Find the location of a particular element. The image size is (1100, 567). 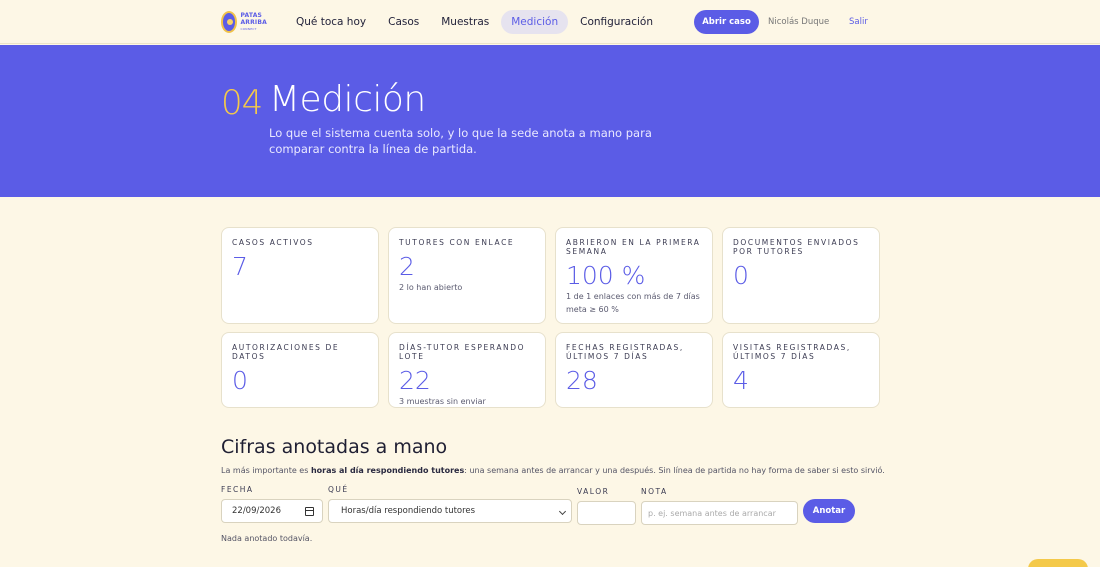

brand-line-2: ARRIBA is located at coordinates (253, 22).